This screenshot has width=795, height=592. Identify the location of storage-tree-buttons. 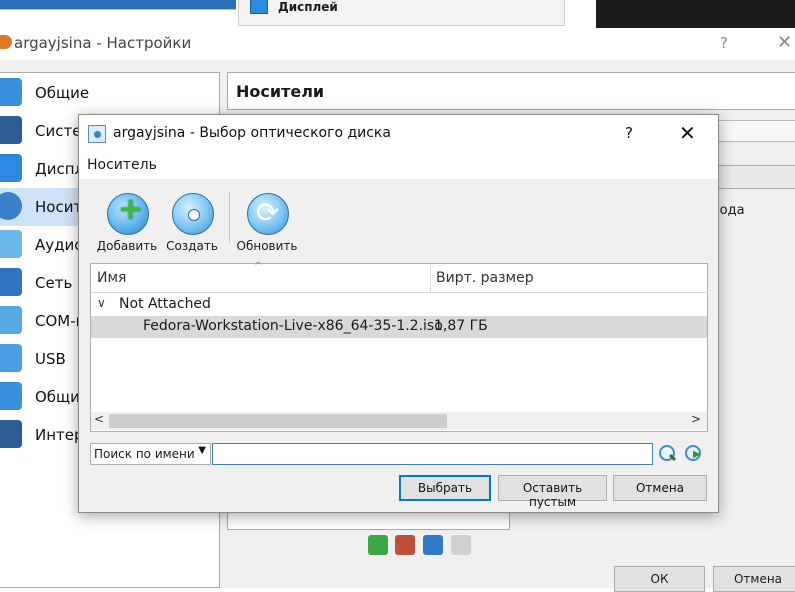
(420, 546).